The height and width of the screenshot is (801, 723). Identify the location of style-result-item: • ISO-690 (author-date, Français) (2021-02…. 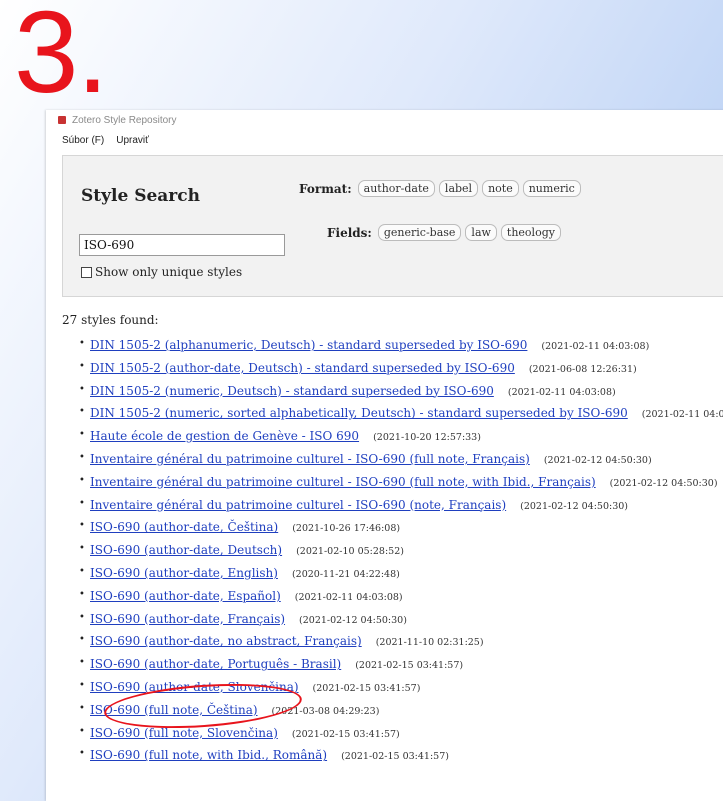
(401, 623).